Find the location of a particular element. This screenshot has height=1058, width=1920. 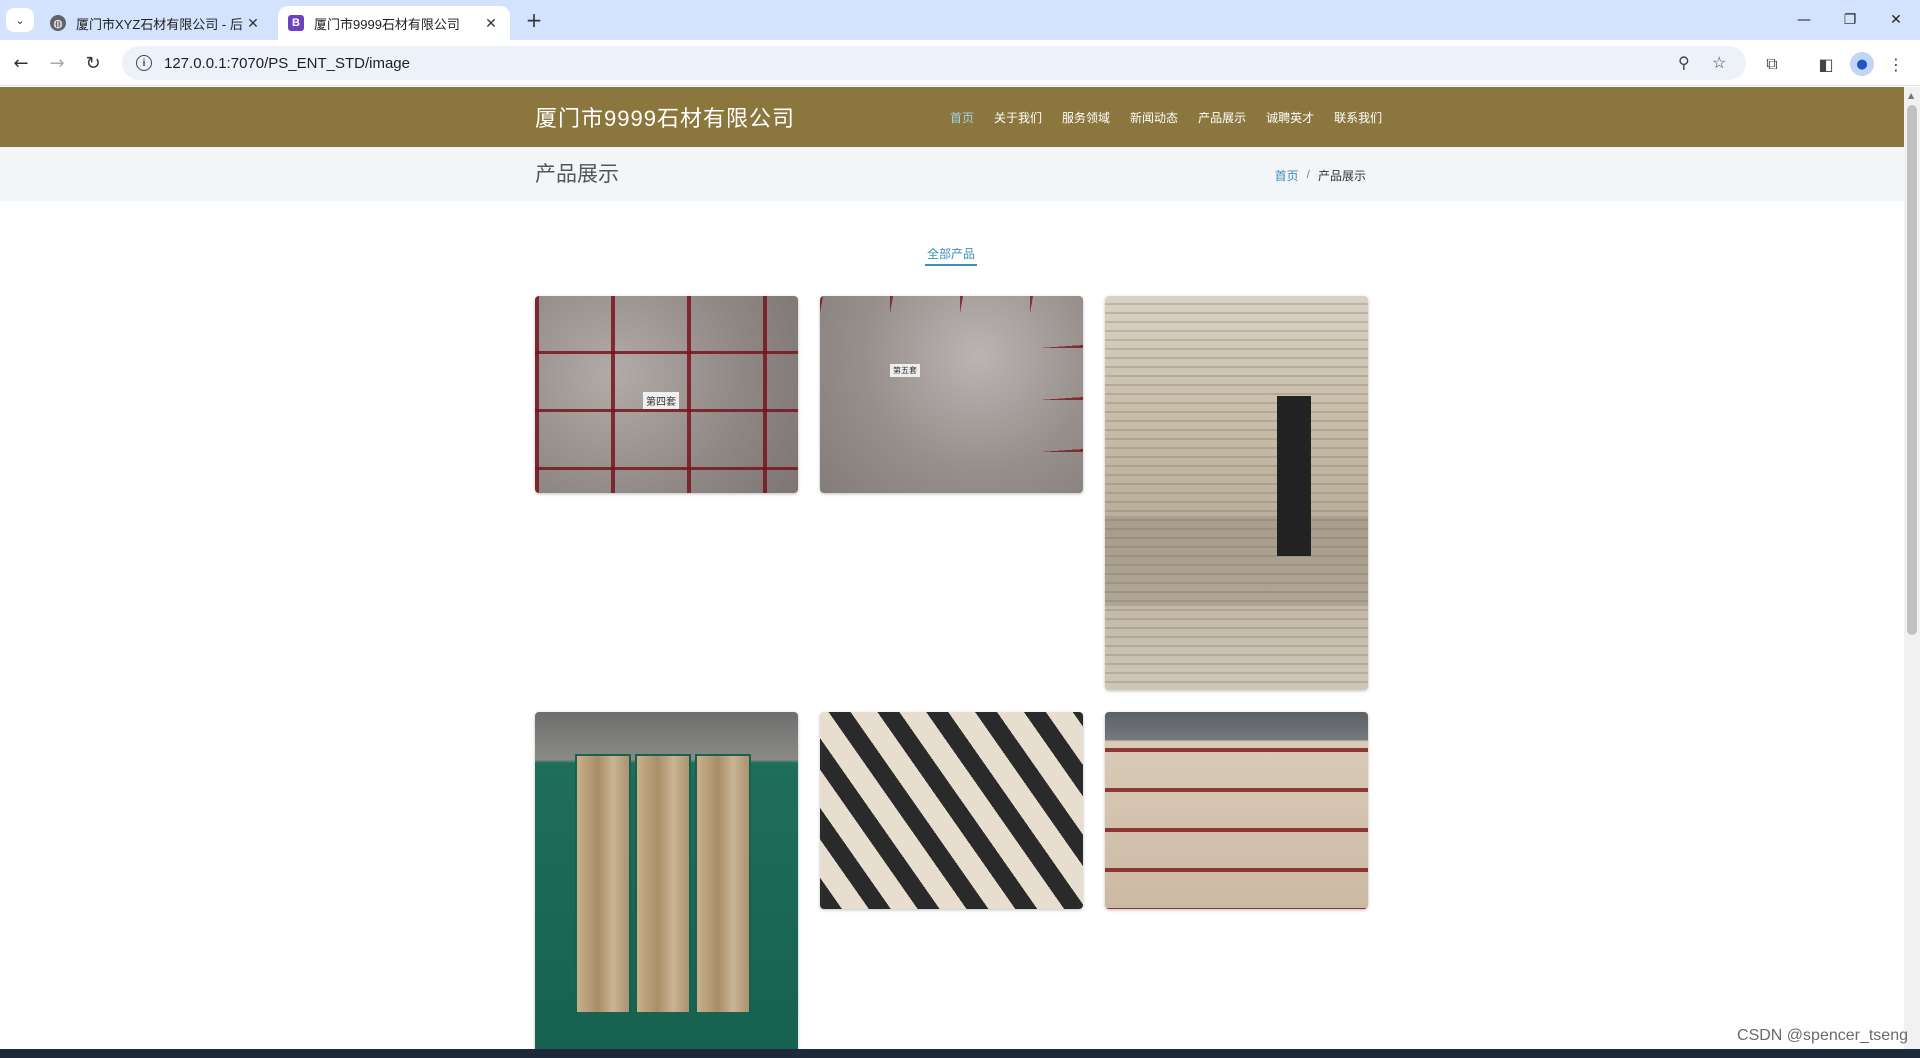

product-label: 第四套 is located at coordinates (661, 400).